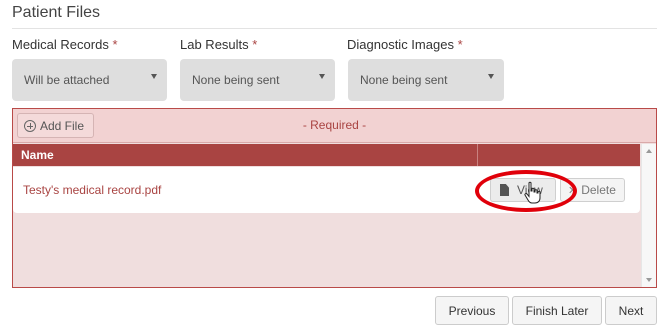  I want to click on medical-records-select: Will be attached, so click(89, 80).